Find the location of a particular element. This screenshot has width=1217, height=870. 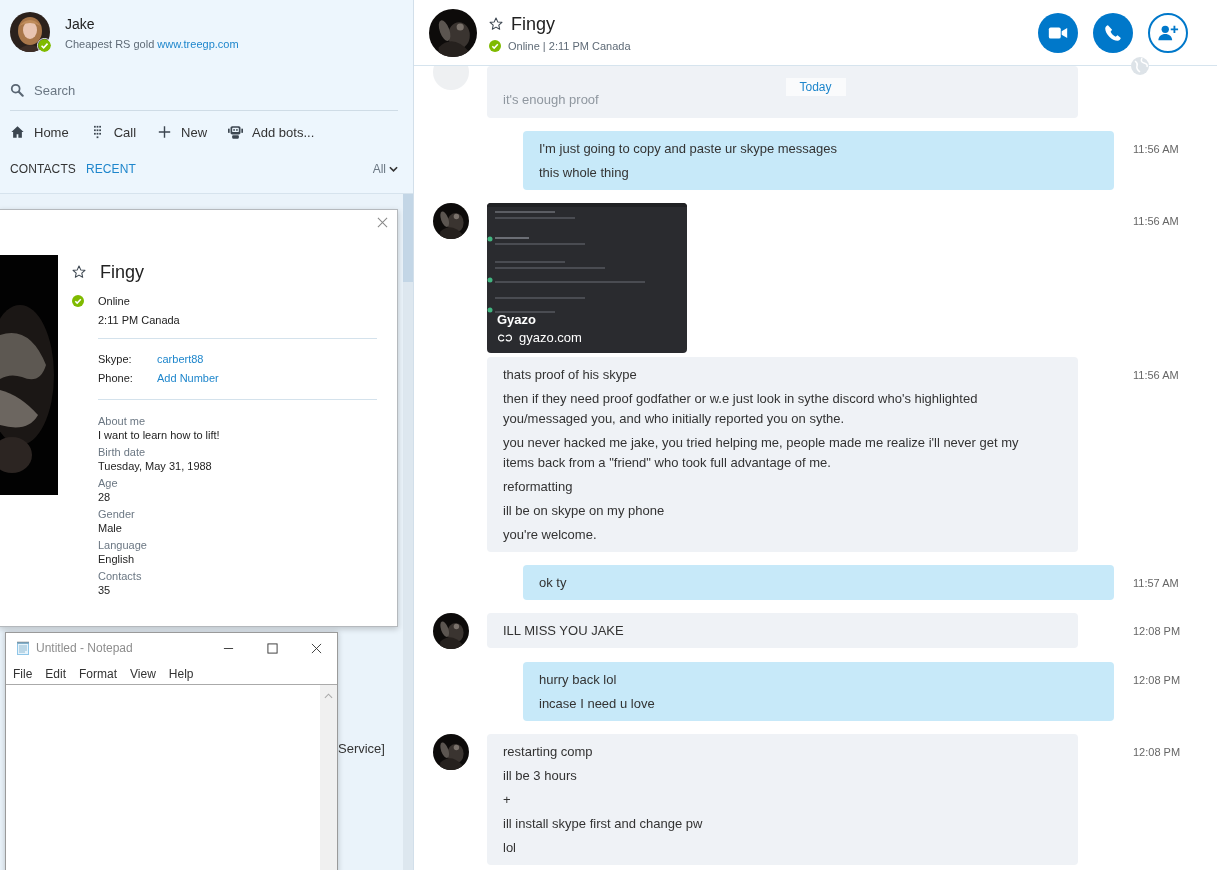

window-title: Untitled - Notepad is located at coordinates (84, 648).